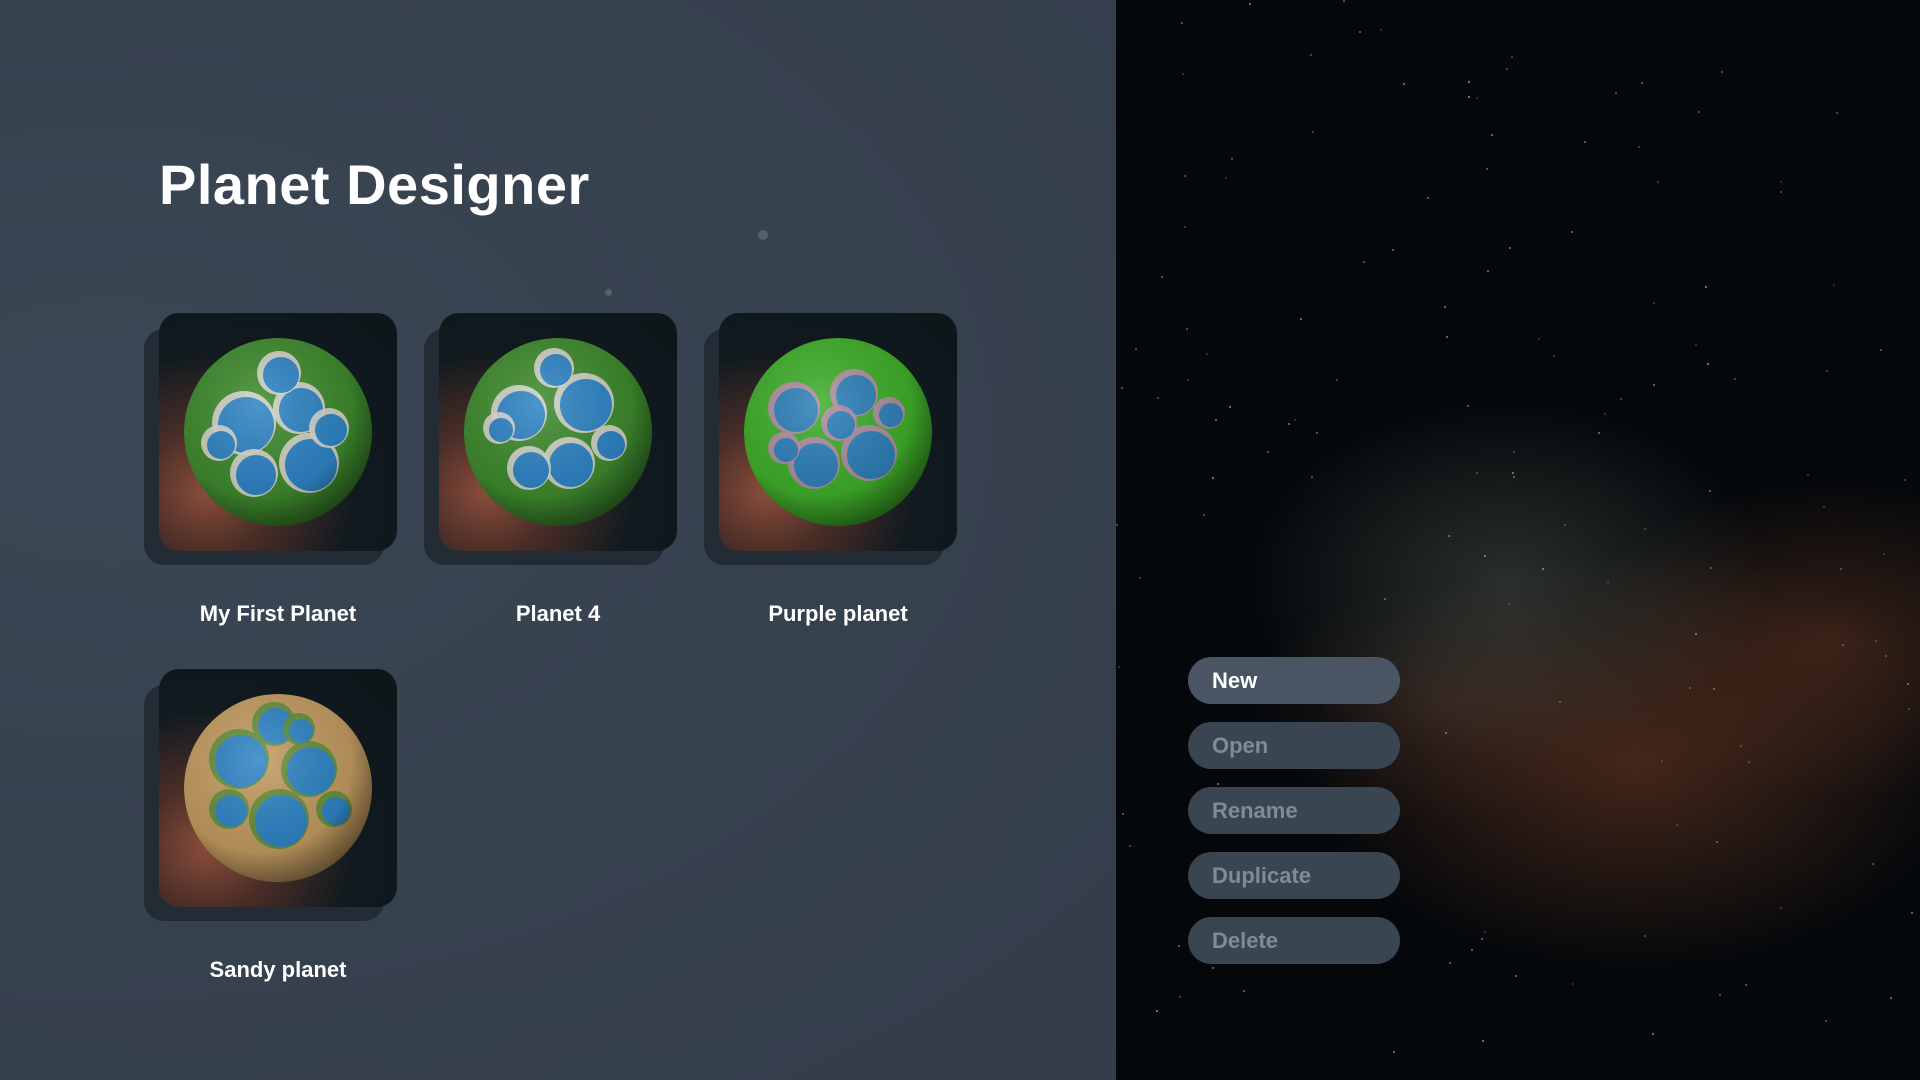  I want to click on planet-name: Sandy planet, so click(278, 969).